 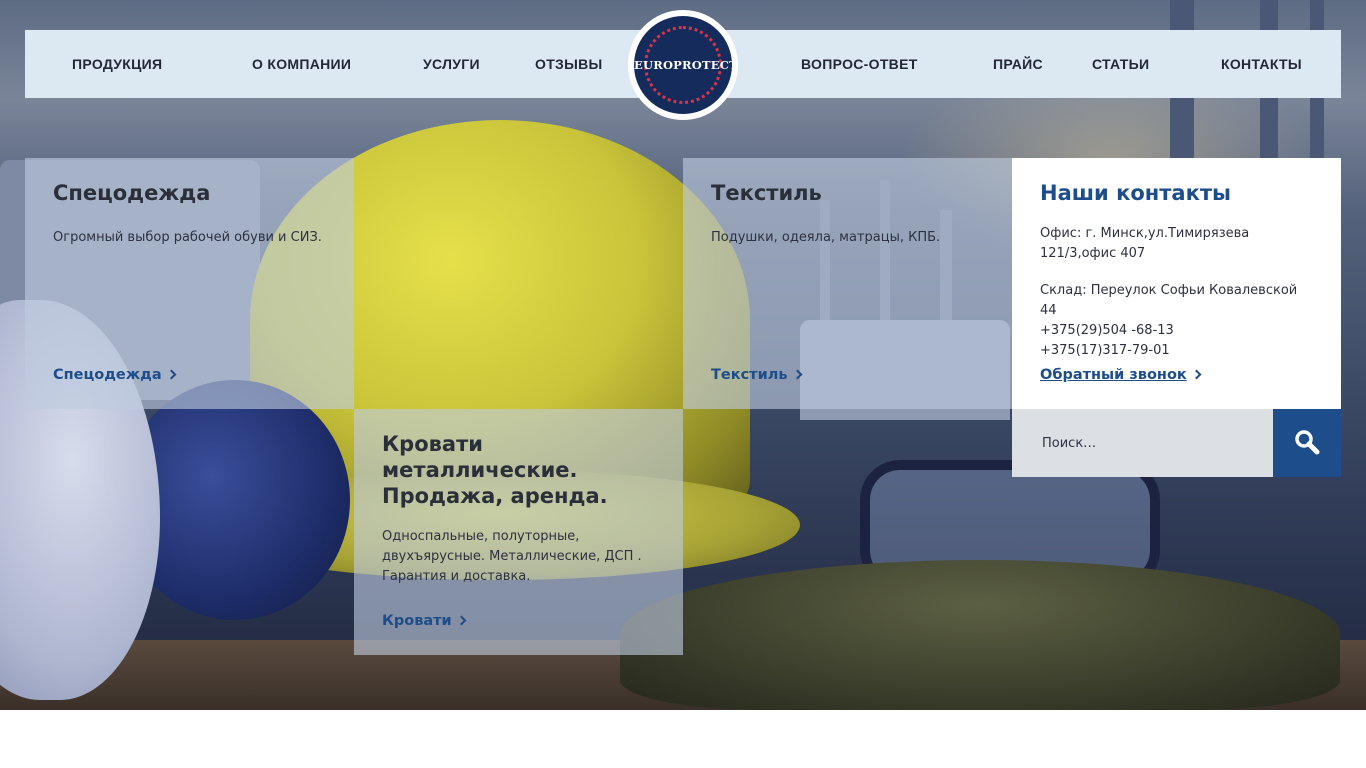 I want to click on phone-landline: +375(17)317-79-01, so click(x=1105, y=350).